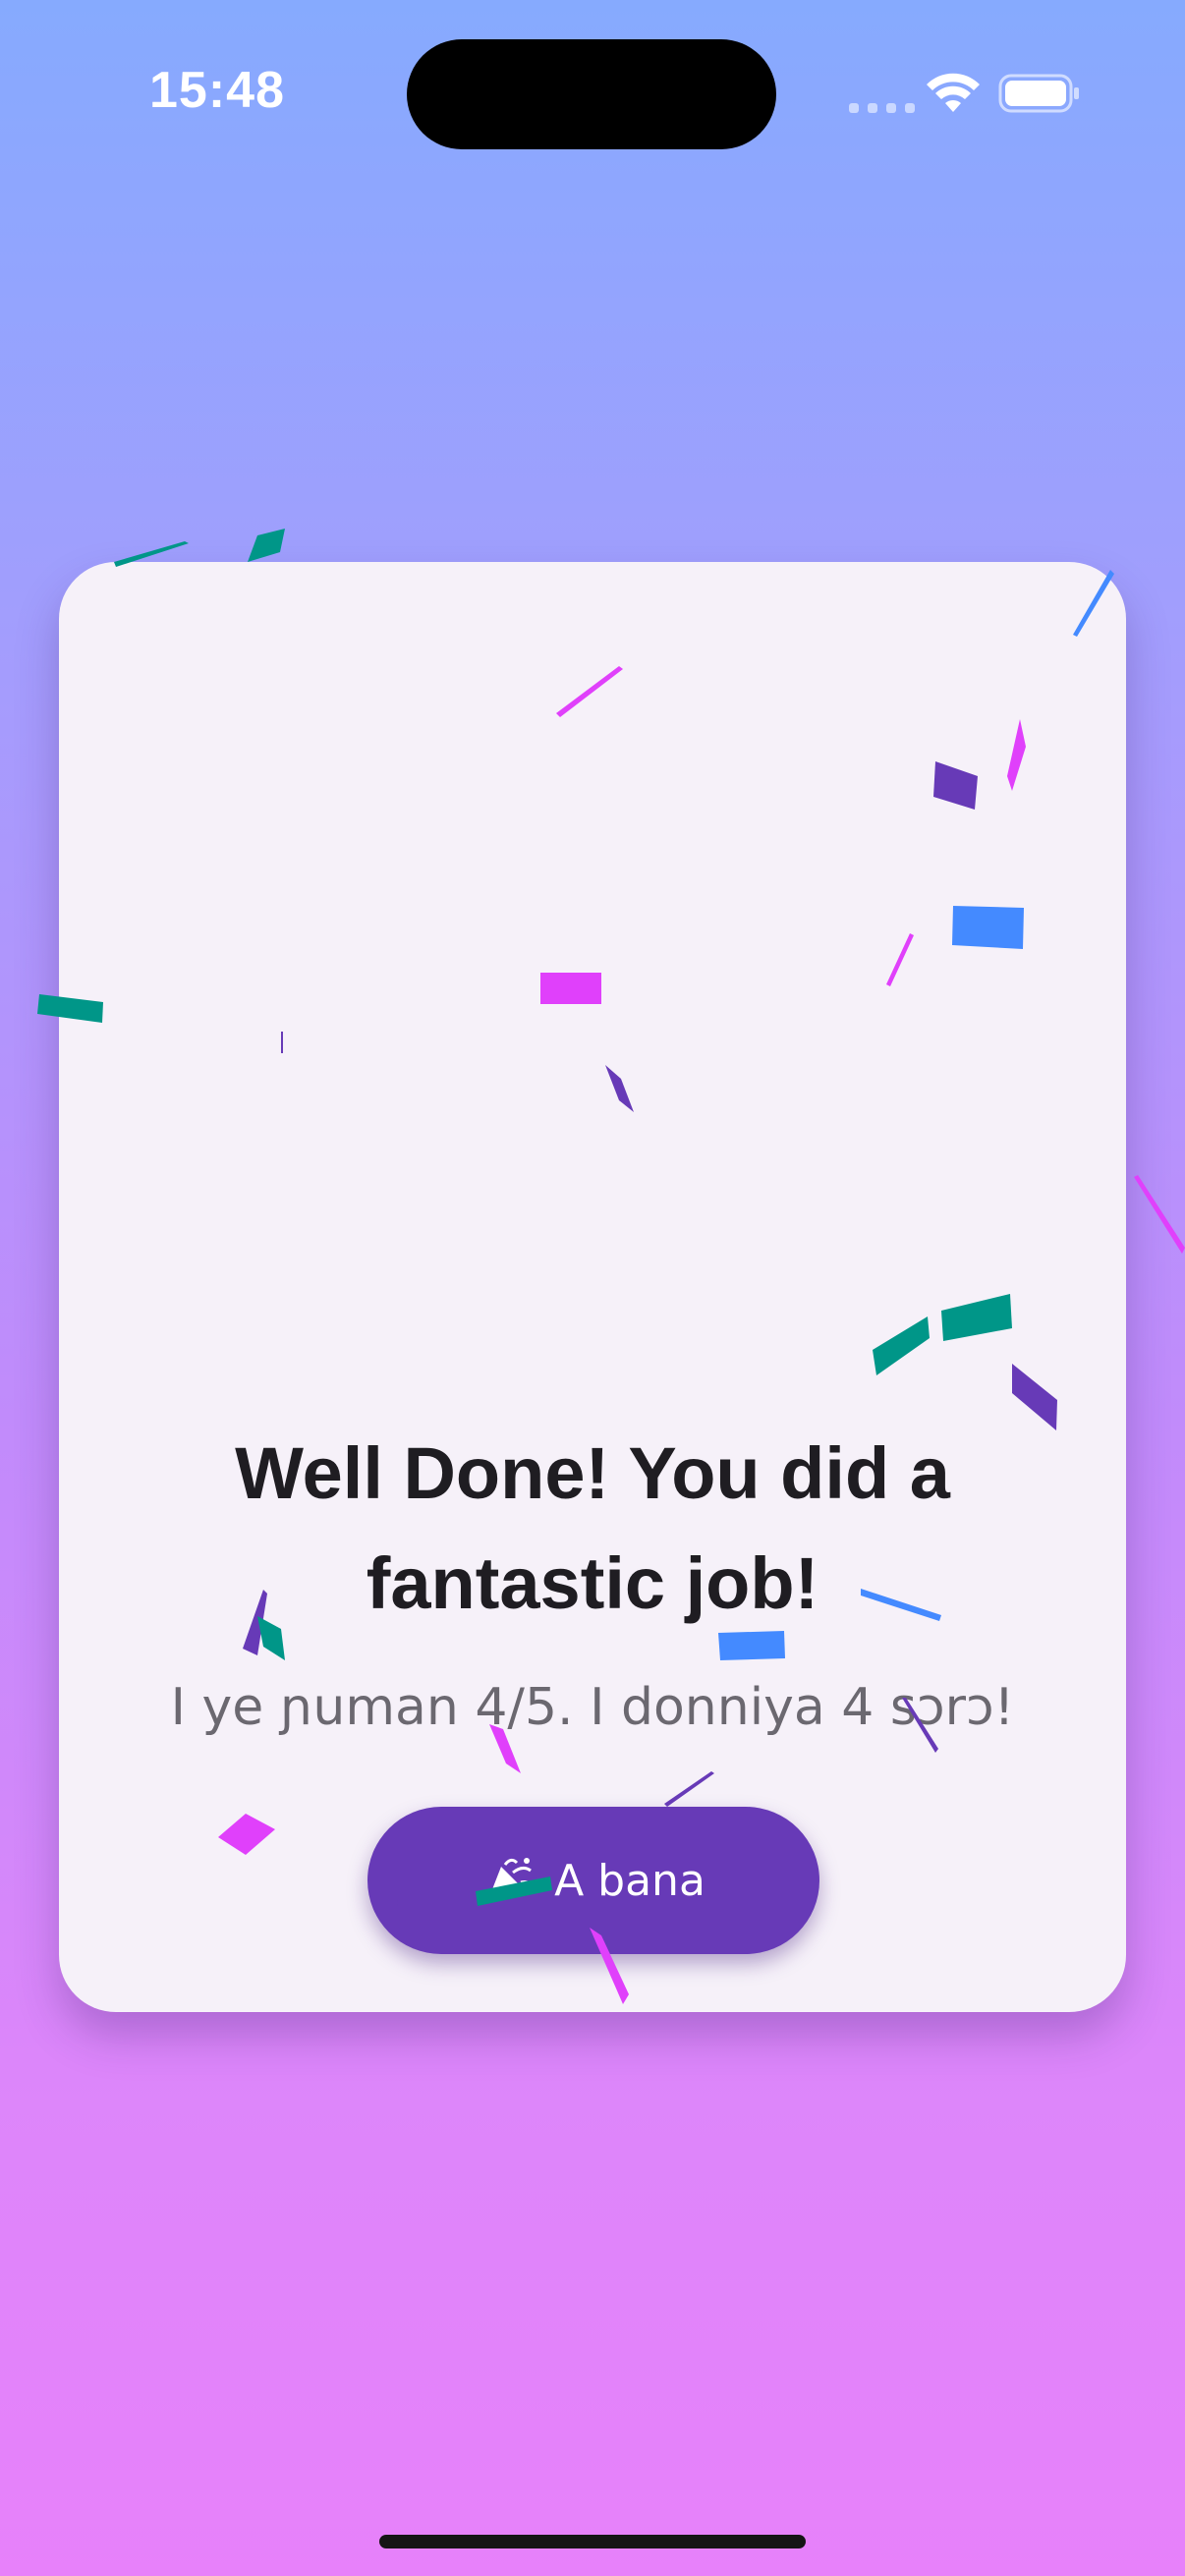 This screenshot has height=2576, width=1185. I want to click on dynamic-island, so click(592, 94).